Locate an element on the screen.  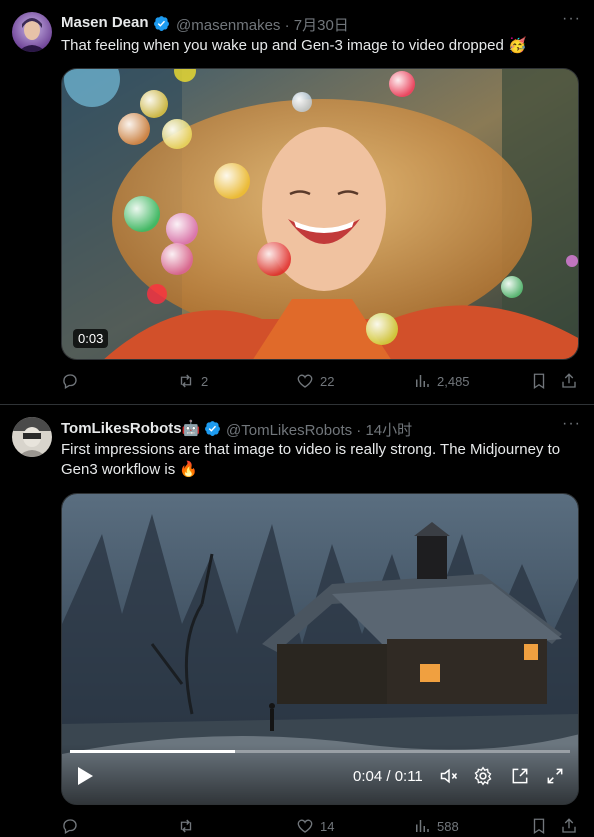
player-time: 0:04 / 0:11 is located at coordinates (388, 776).